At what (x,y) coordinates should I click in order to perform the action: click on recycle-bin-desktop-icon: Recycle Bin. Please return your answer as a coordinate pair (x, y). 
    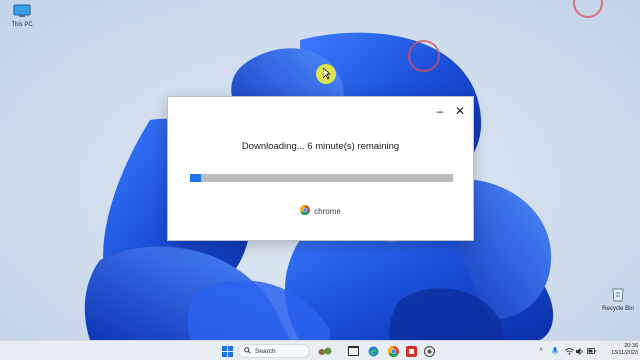
    Looking at the image, I should click on (618, 299).